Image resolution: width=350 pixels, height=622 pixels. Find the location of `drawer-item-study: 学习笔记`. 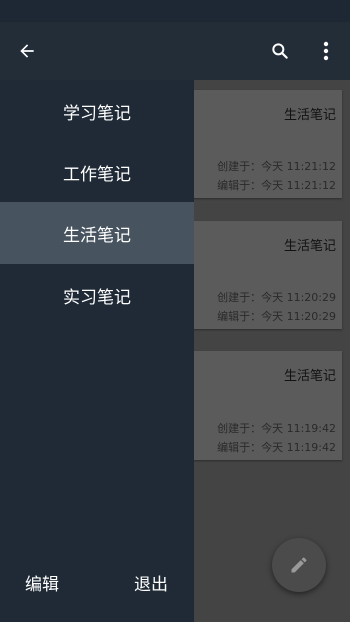

drawer-item-study: 学习笔记 is located at coordinates (97, 111).